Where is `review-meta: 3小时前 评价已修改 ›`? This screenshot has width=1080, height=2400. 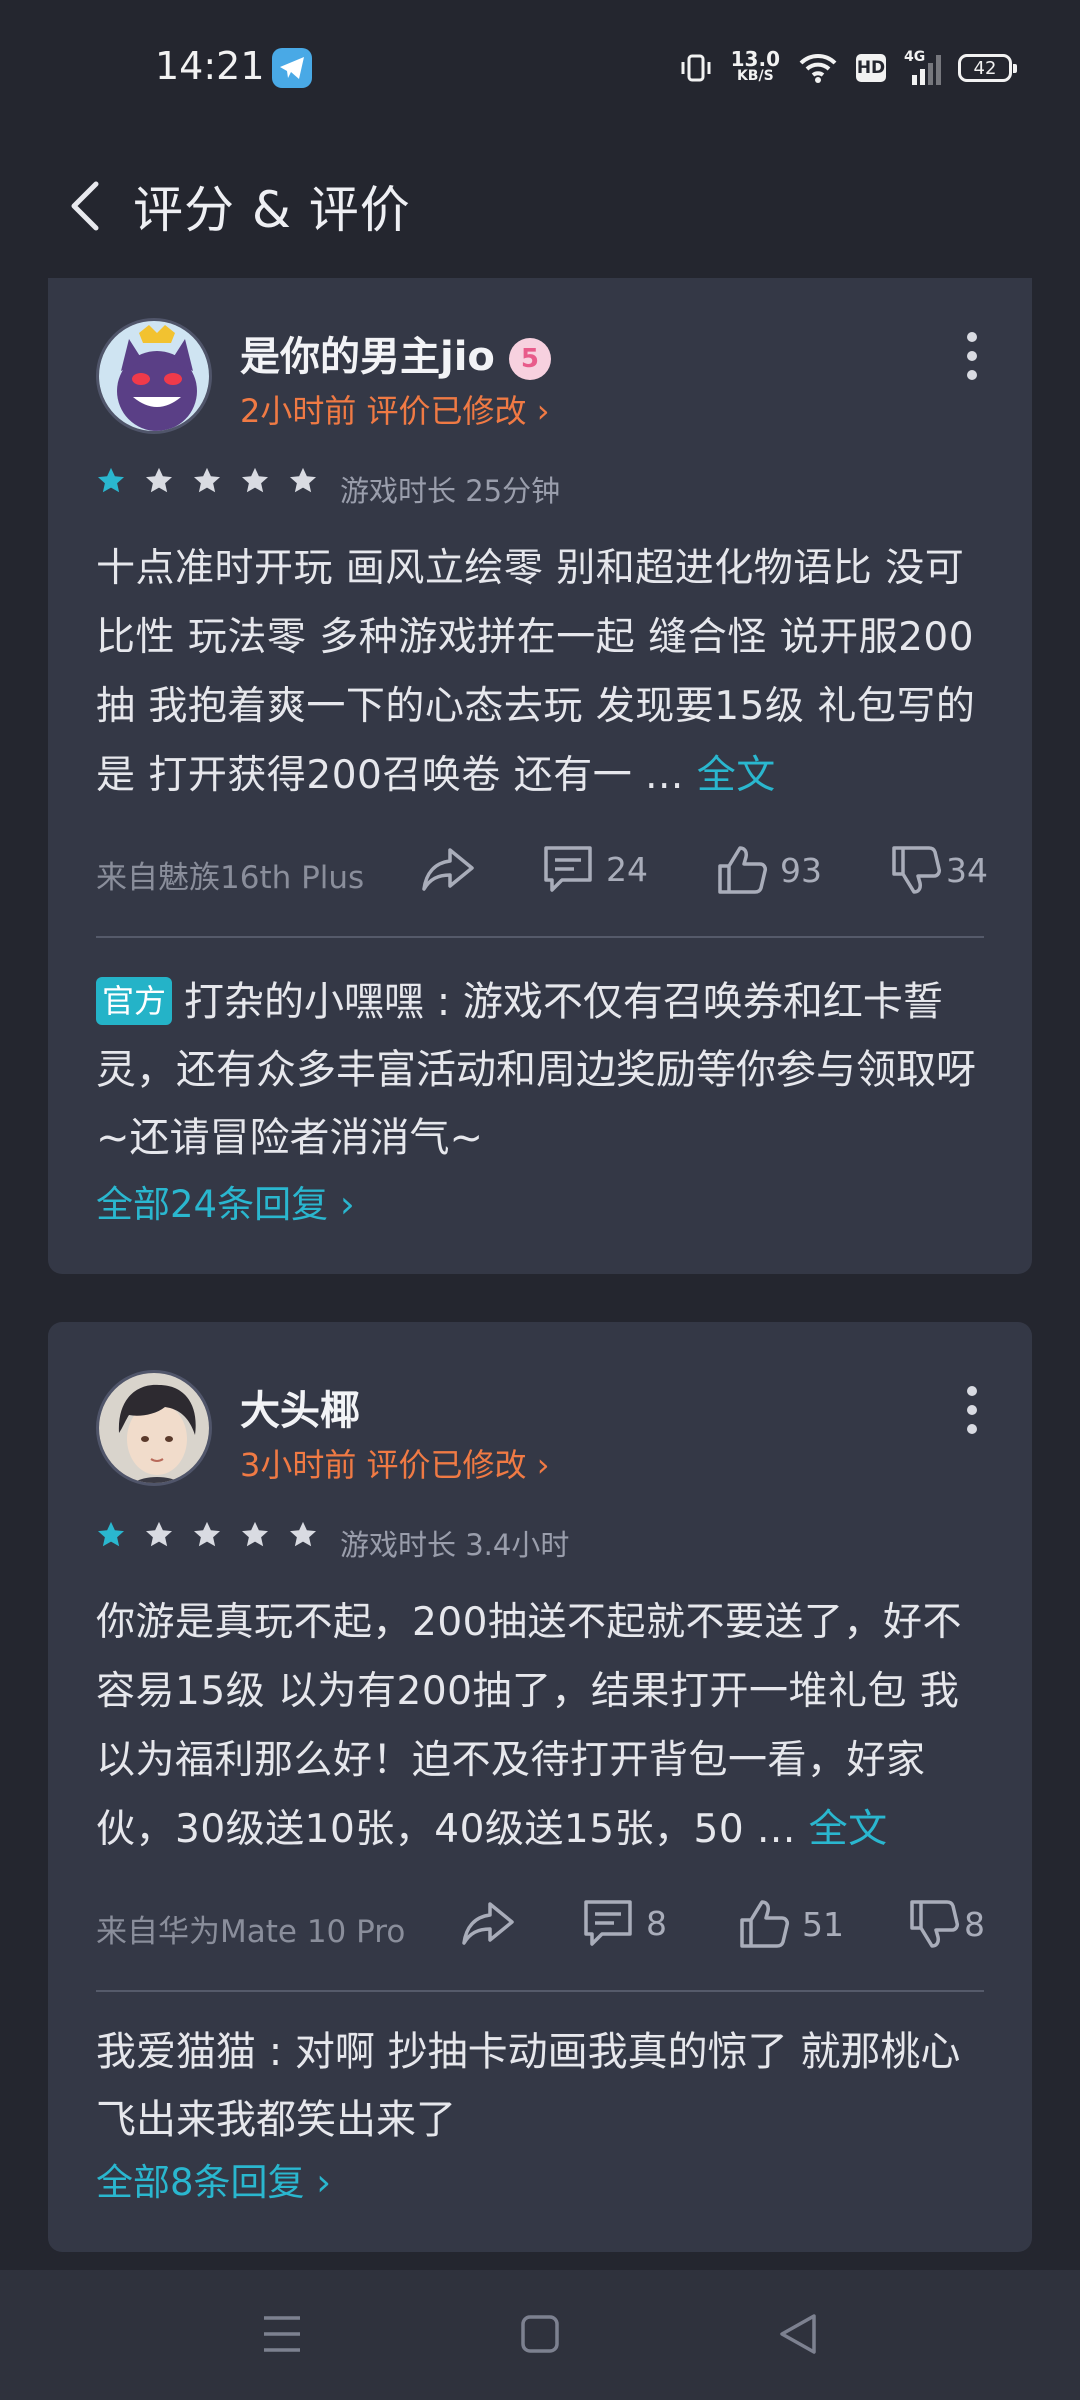
review-meta: 3小时前 评价已修改 › is located at coordinates (395, 1463).